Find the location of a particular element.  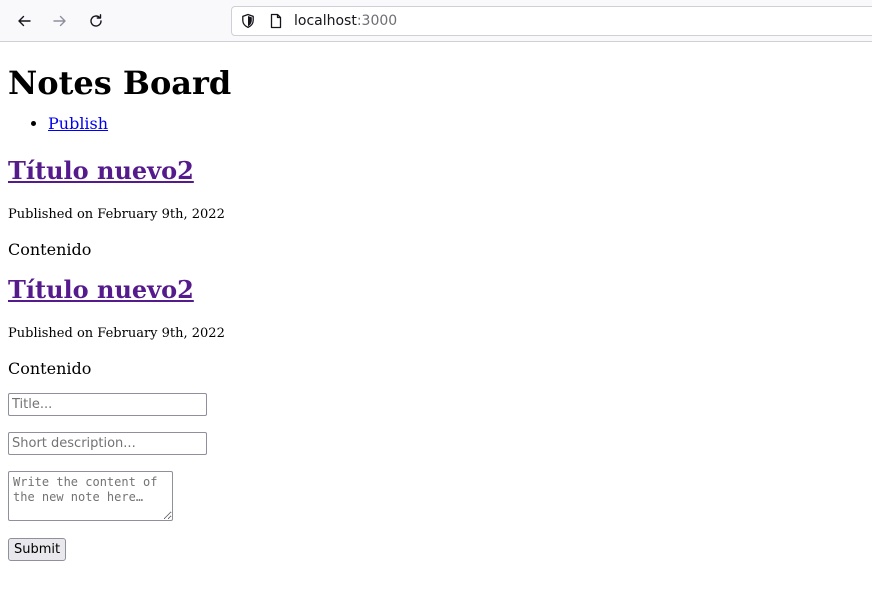

nav-list: Publish is located at coordinates (436, 123).